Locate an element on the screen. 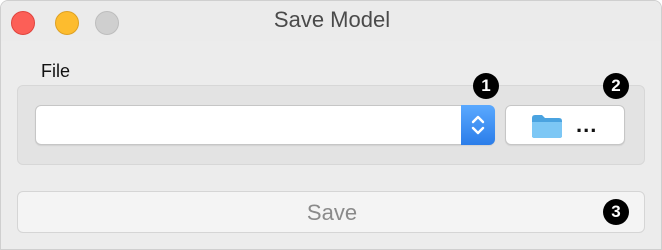 Image resolution: width=662 pixels, height=250 pixels. up-down-chevron-icon is located at coordinates (478, 125).